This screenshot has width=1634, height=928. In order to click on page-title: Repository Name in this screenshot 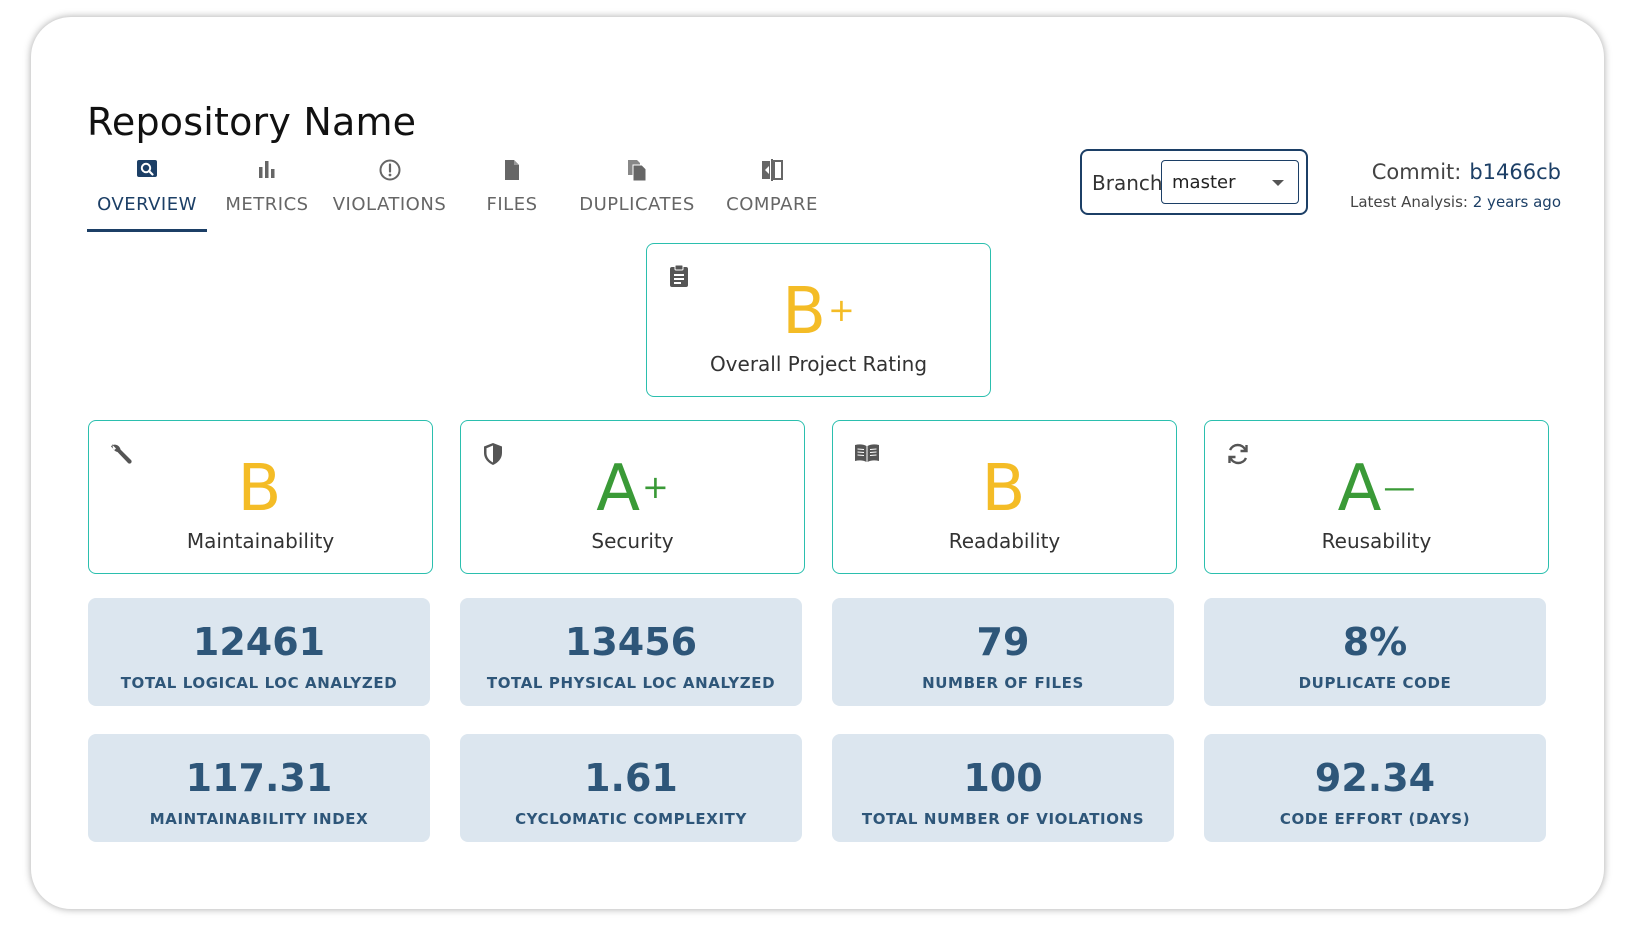, I will do `click(252, 122)`.